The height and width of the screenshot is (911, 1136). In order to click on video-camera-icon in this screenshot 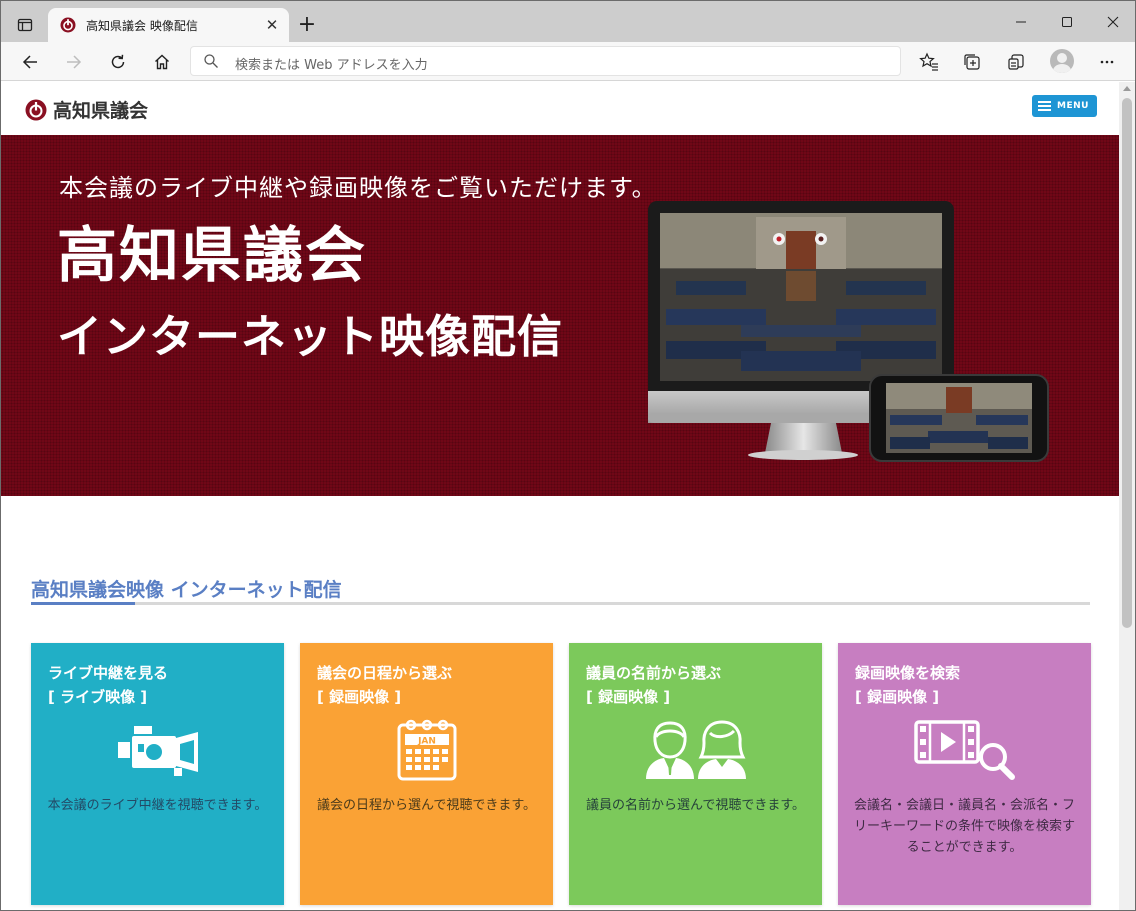, I will do `click(157, 750)`.